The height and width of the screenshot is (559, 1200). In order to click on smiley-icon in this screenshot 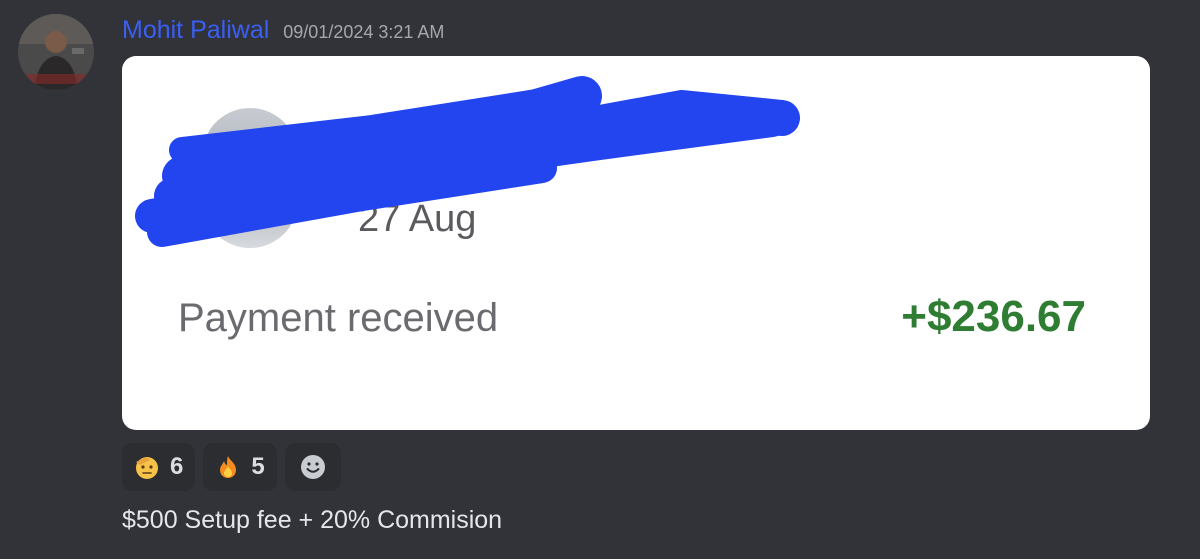, I will do `click(312, 467)`.